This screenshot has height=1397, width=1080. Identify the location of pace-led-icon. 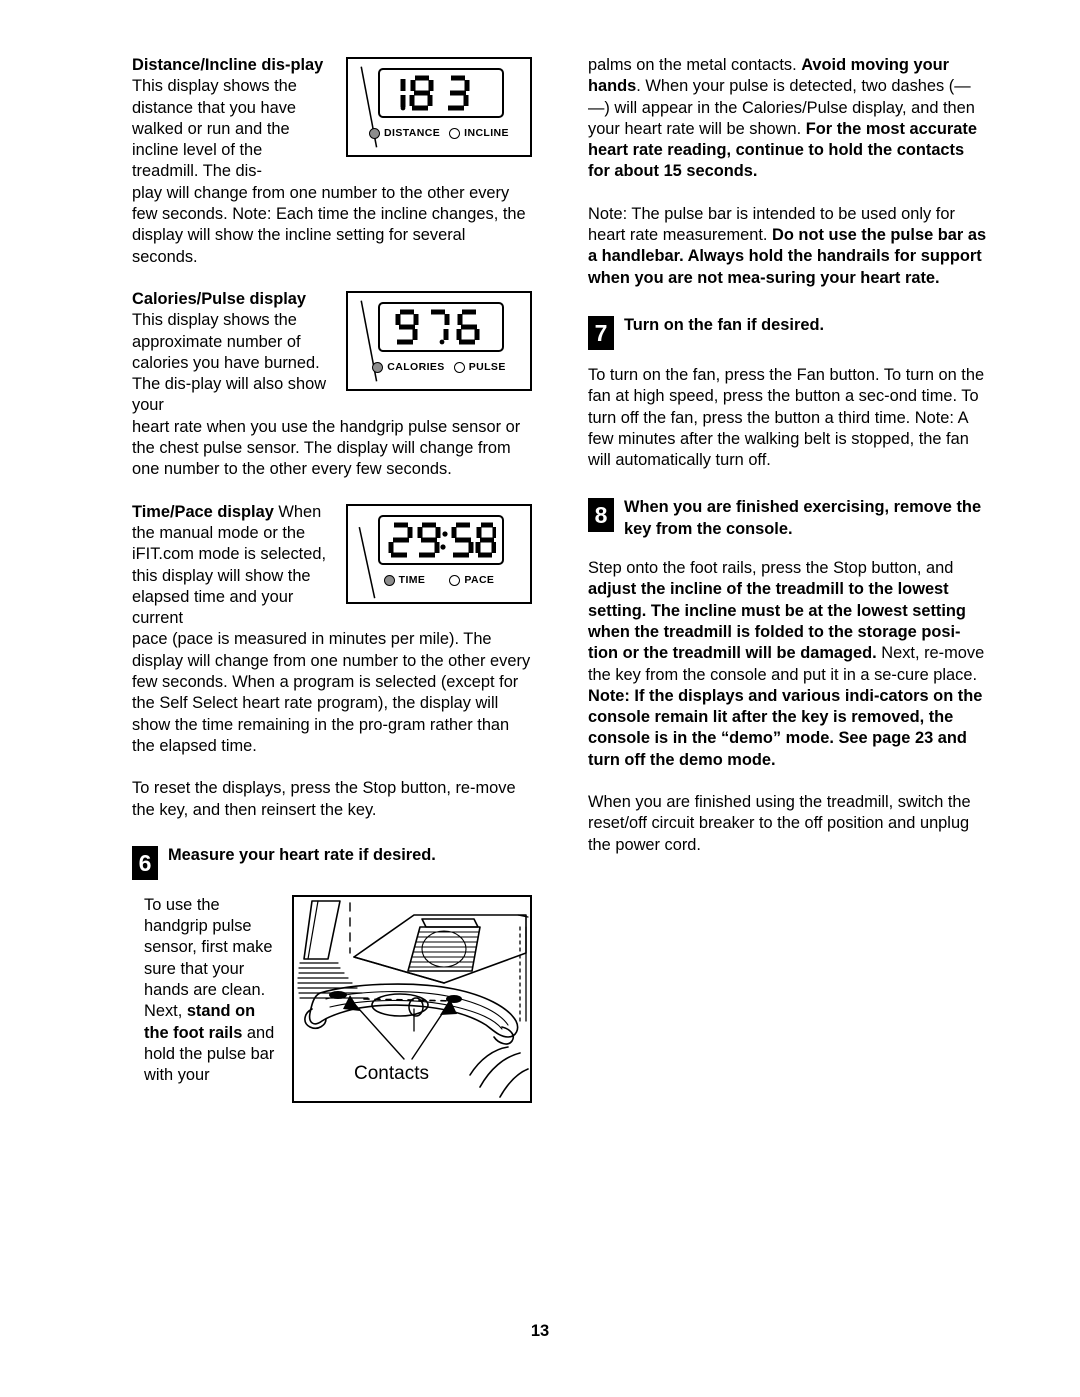
(455, 580).